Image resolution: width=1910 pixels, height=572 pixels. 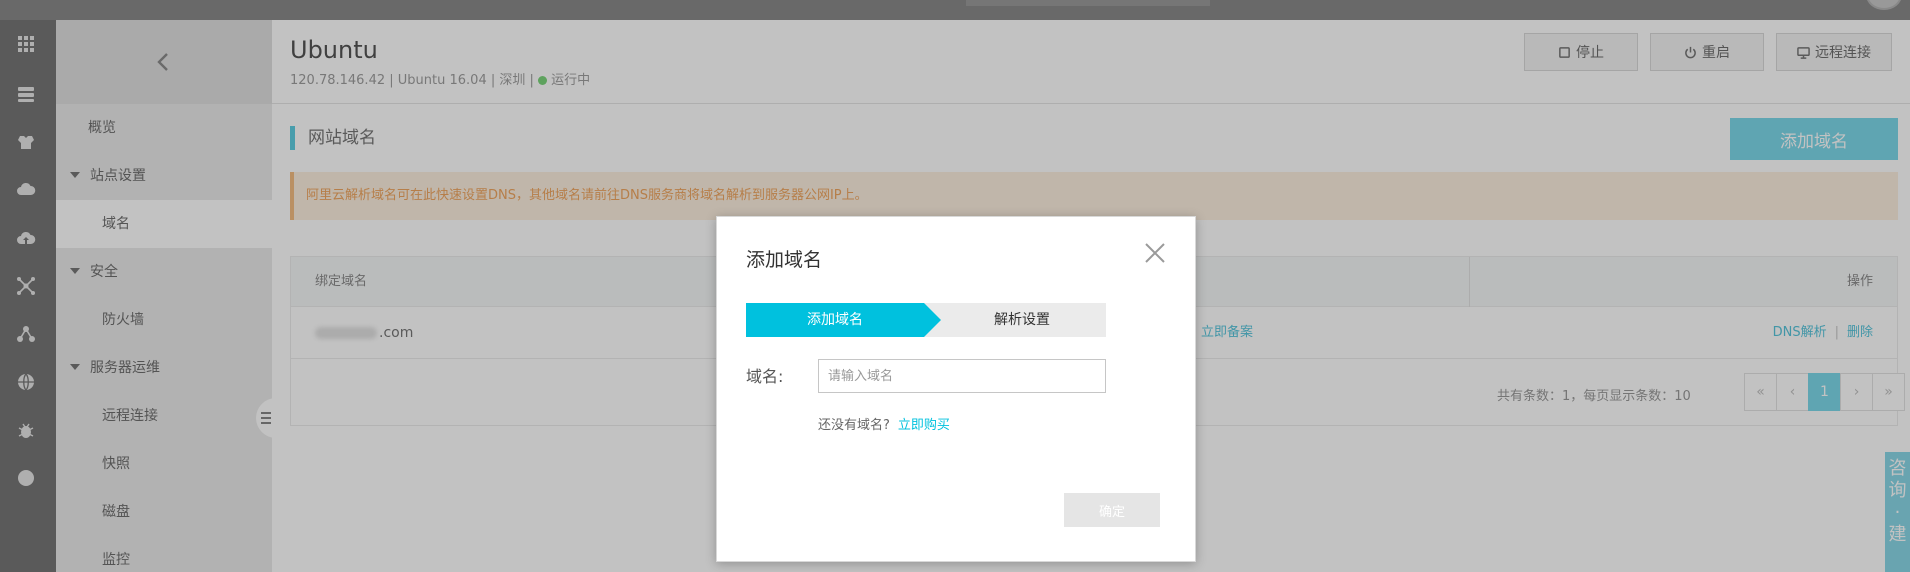 I want to click on dialog-title: 添加域名, so click(x=784, y=260).